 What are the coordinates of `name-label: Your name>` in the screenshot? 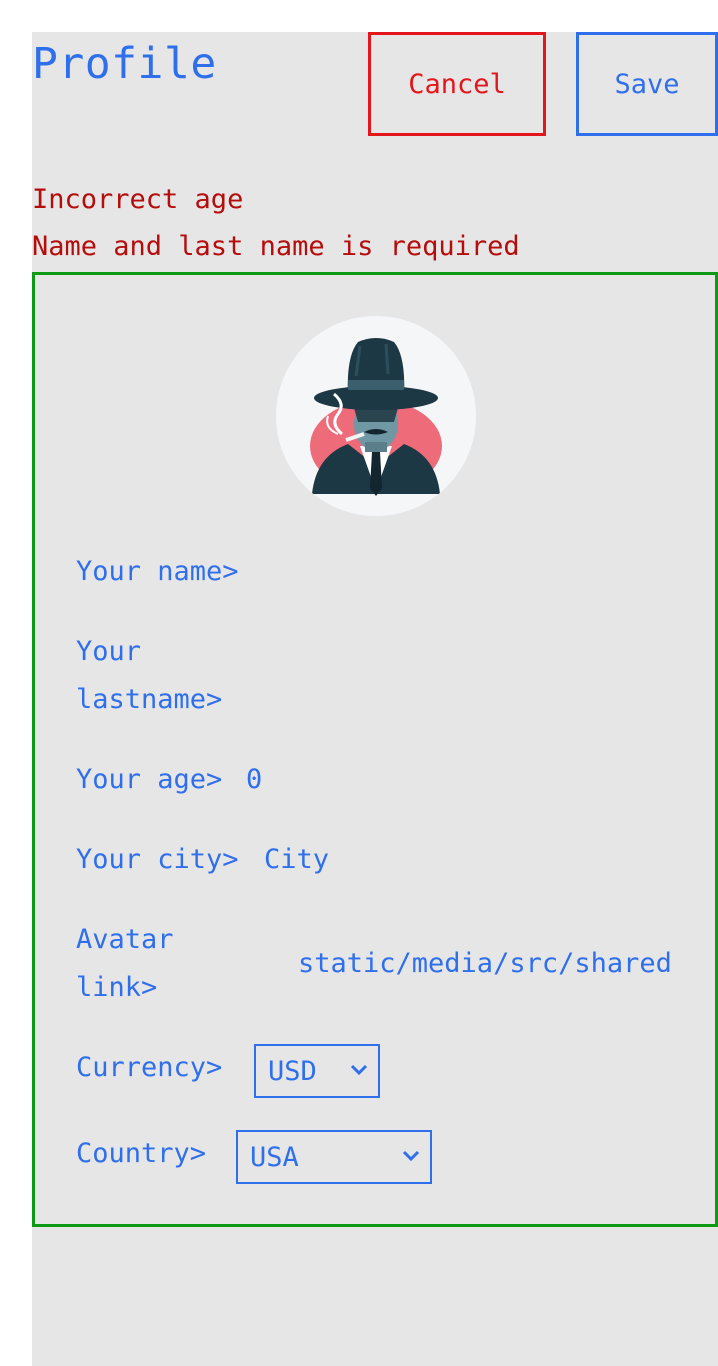 It's located at (157, 571).